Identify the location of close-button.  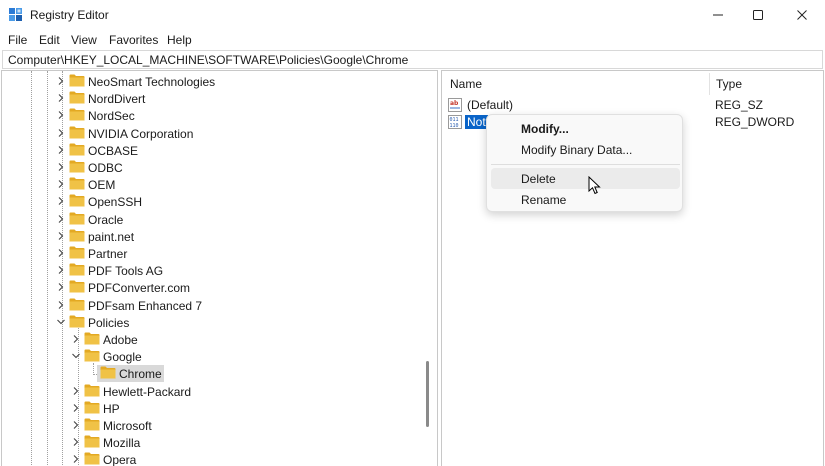
(802, 15).